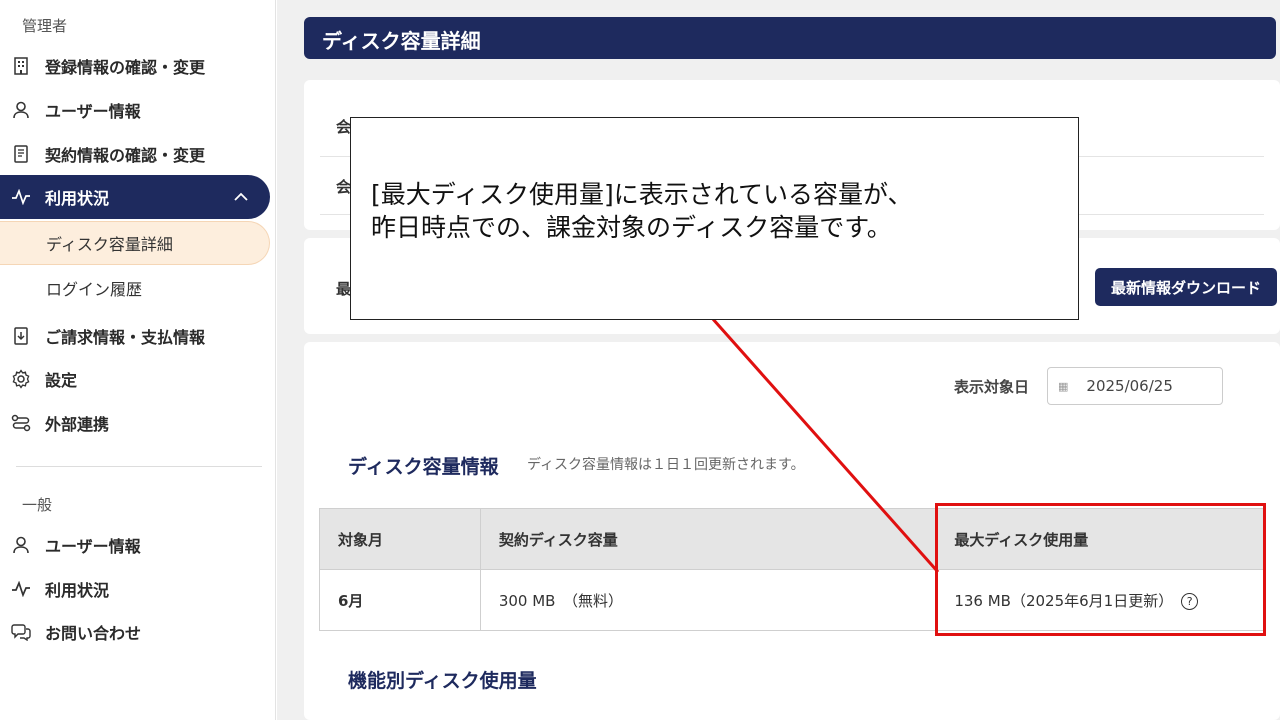 The image size is (1280, 720). Describe the element at coordinates (1129, 386) in the screenshot. I see `date-value: 2025/06/25` at that location.